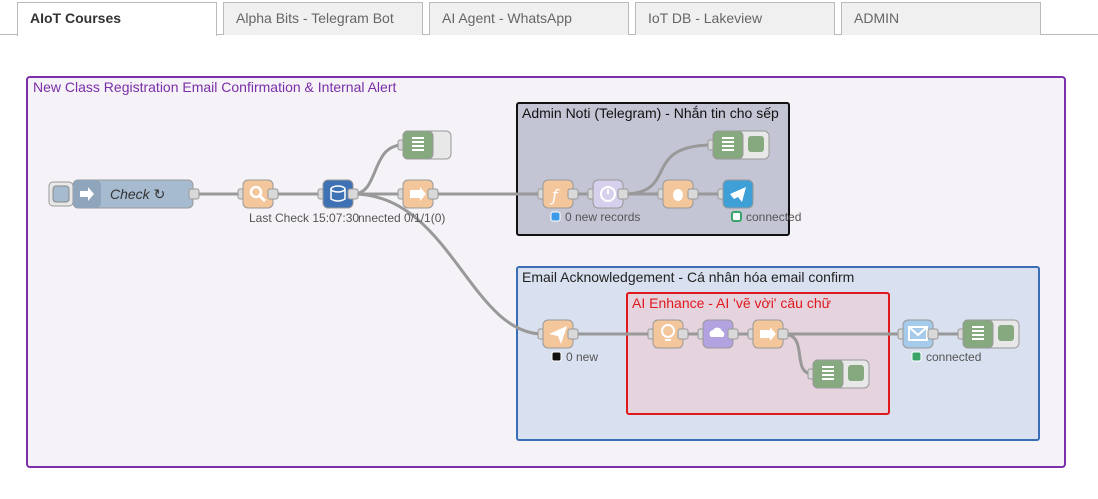 Image resolution: width=1098 pixels, height=499 pixels. What do you see at coordinates (718, 334) in the screenshot?
I see `ai-model-node` at bounding box center [718, 334].